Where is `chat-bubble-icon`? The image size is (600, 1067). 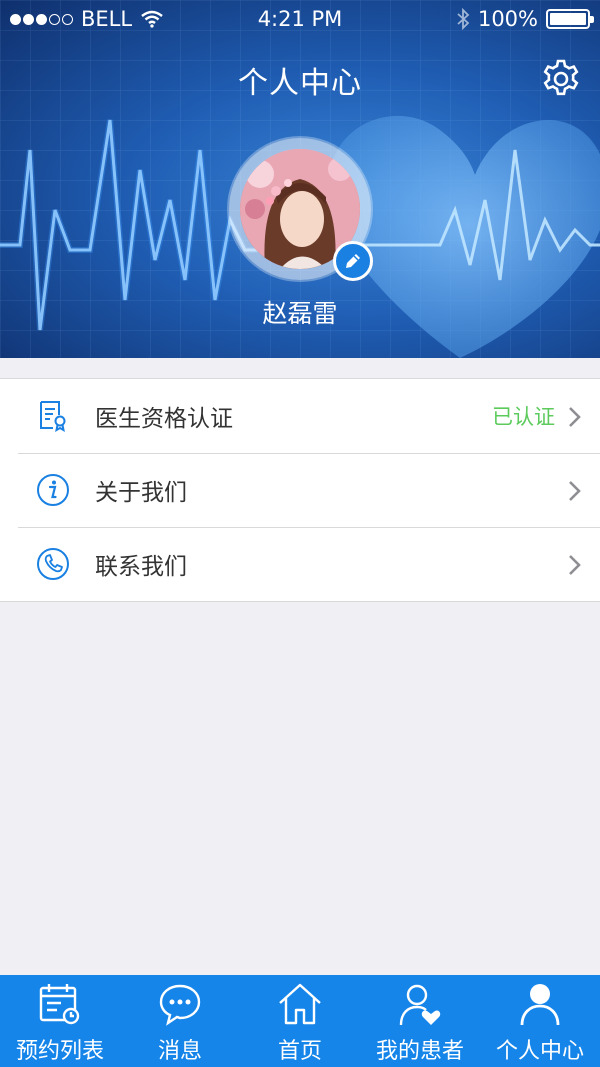
chat-bubble-icon is located at coordinates (180, 1005).